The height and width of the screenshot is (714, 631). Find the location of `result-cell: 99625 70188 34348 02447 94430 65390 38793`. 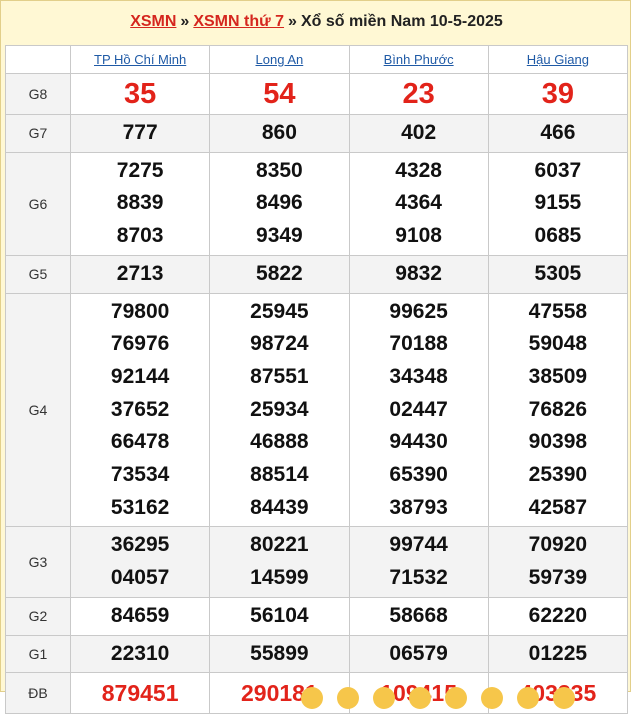

result-cell: 99625 70188 34348 02447 94430 65390 38793 is located at coordinates (418, 410).